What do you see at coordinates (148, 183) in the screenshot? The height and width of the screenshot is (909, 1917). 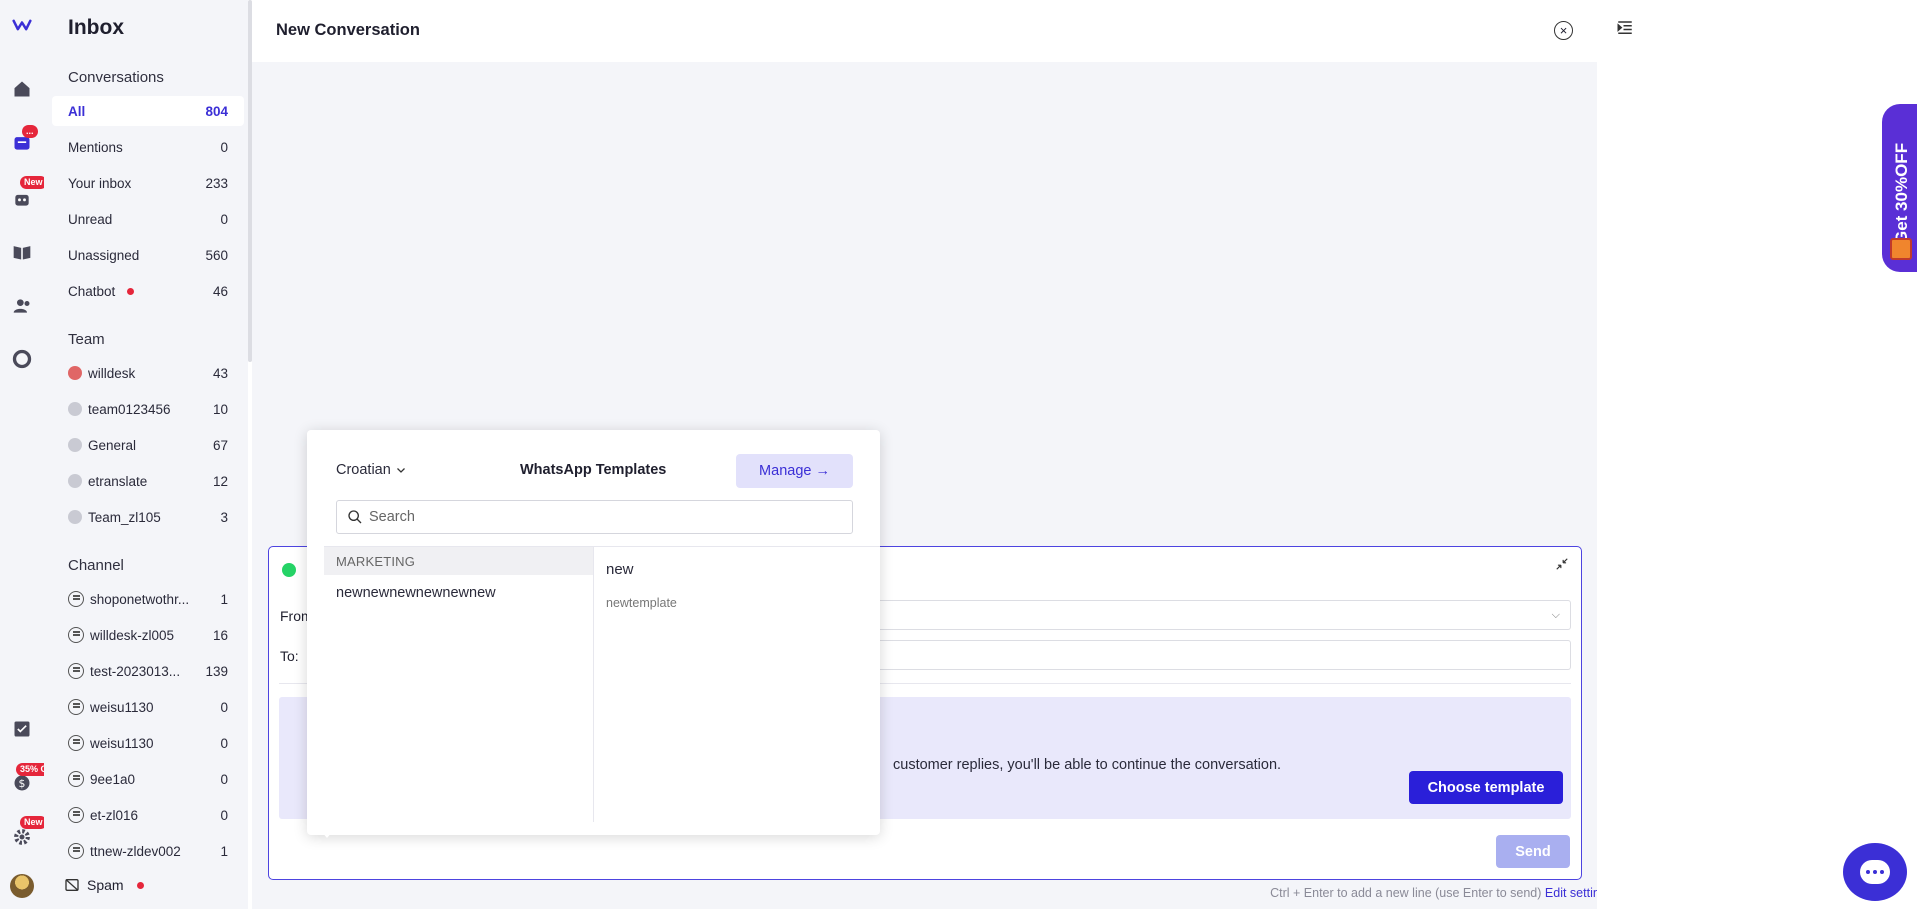 I see `sidebar-item-your-inbox: Your inbox 233` at bounding box center [148, 183].